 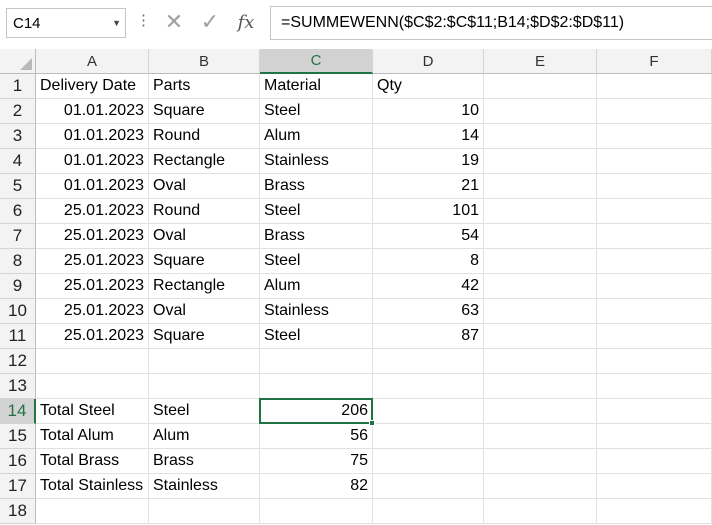 I want to click on cell-a1: Delivery Date, so click(x=92, y=86).